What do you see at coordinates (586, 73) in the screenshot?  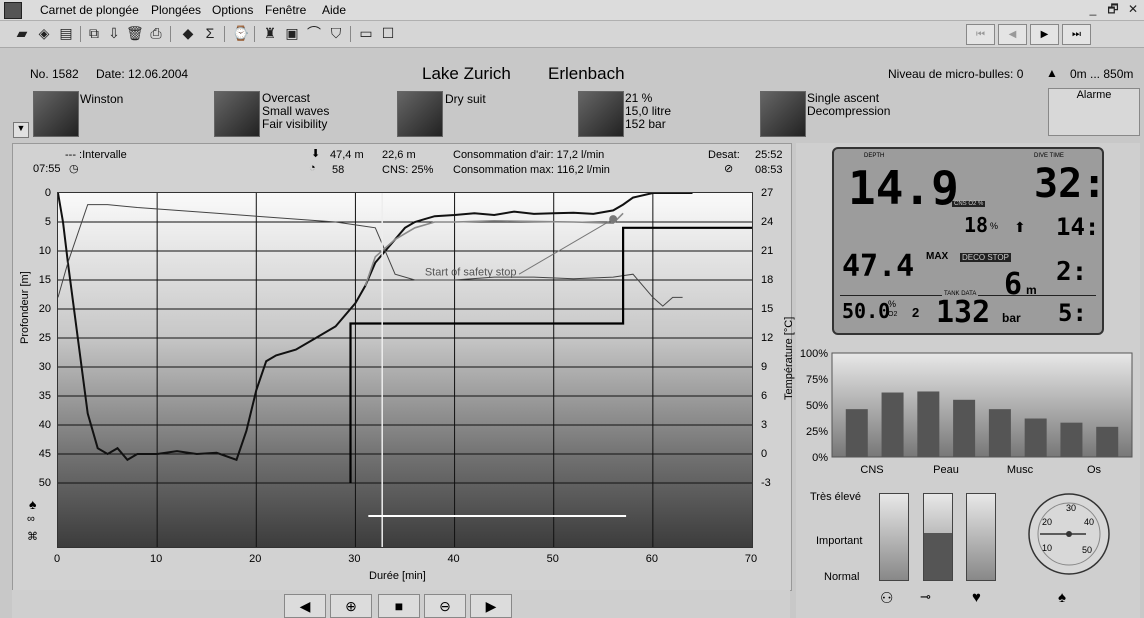 I see `dive-site: Erlenbach` at bounding box center [586, 73].